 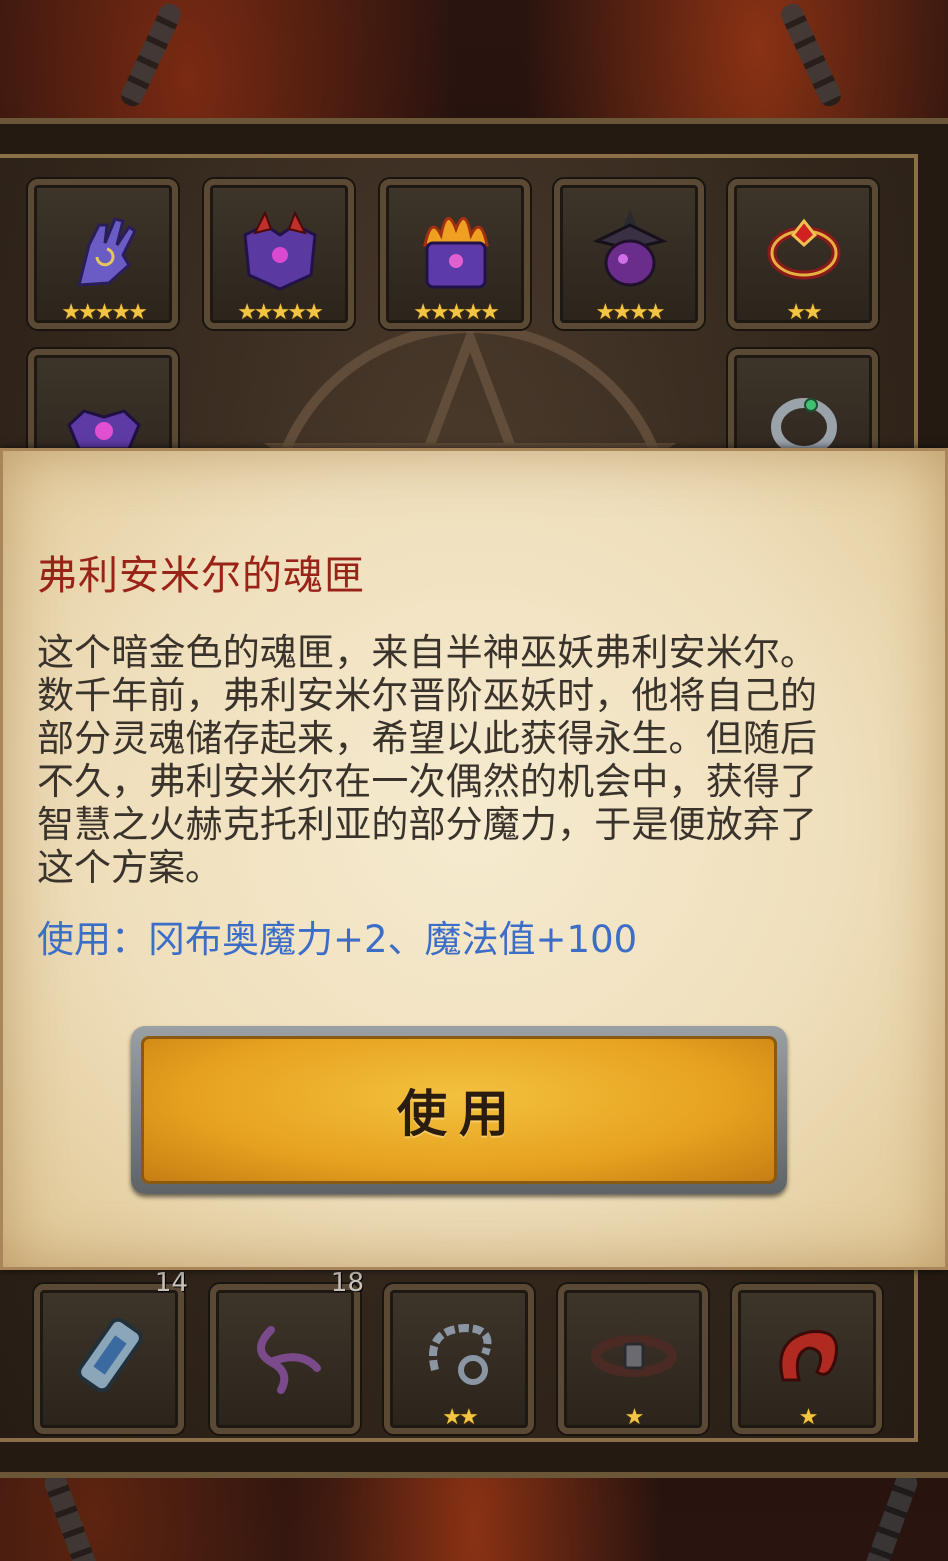 I want to click on ruby-ring-icon, so click(x=804, y=249).